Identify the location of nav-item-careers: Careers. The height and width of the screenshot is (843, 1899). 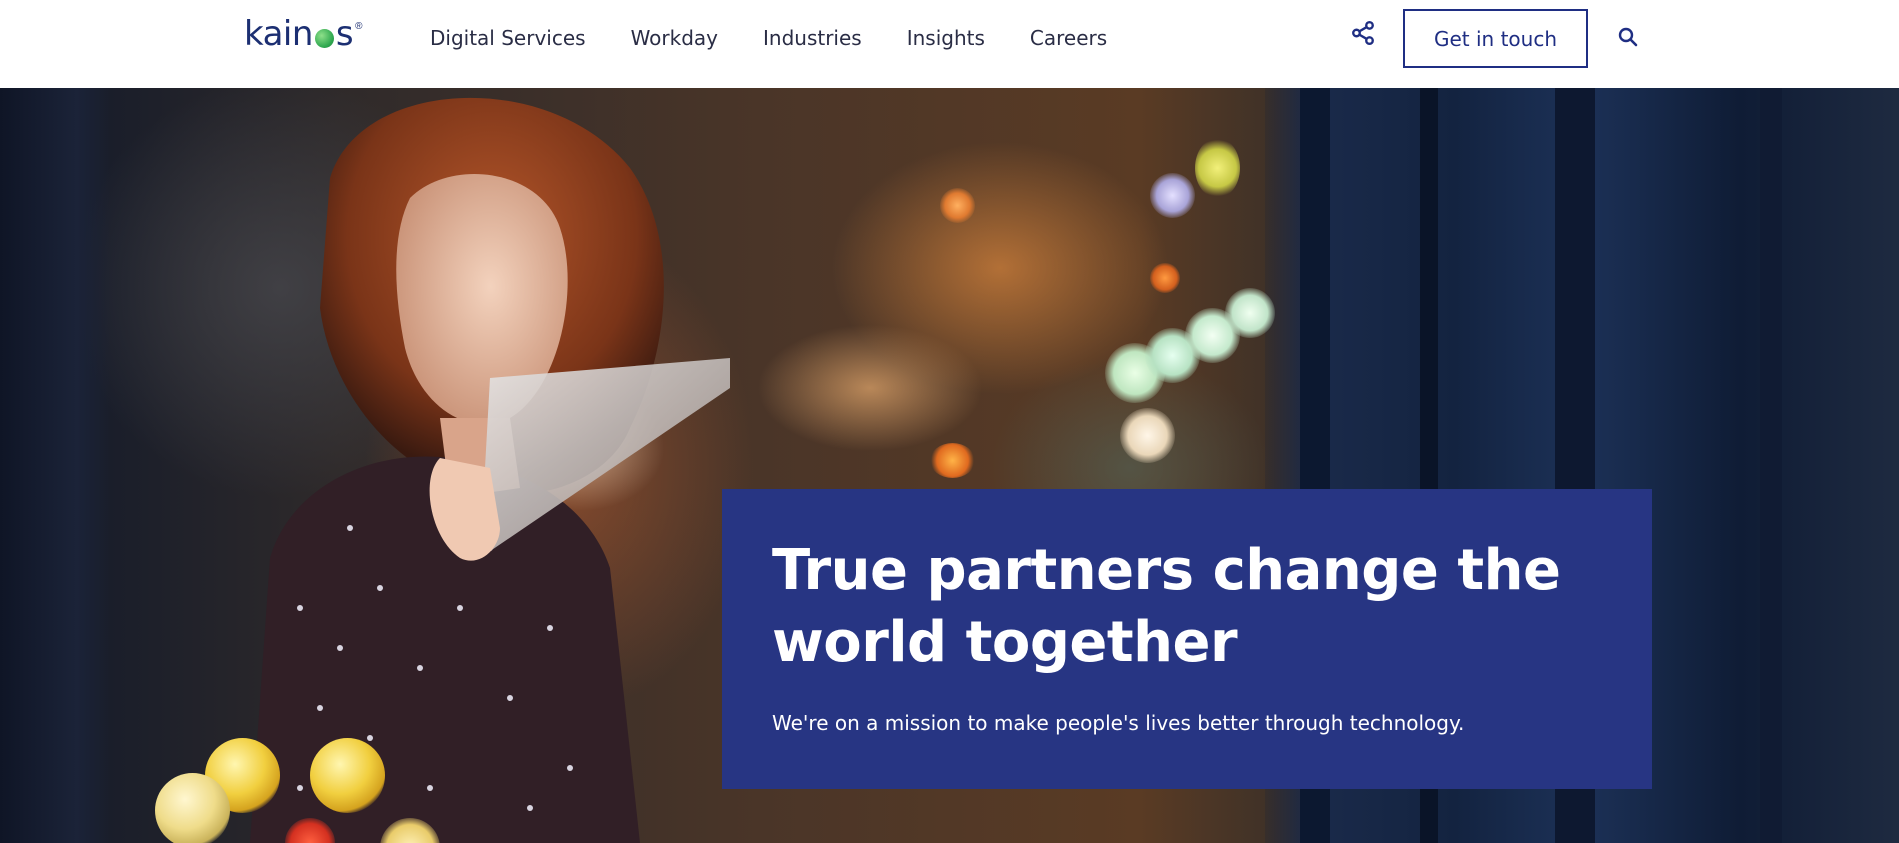
(1068, 38).